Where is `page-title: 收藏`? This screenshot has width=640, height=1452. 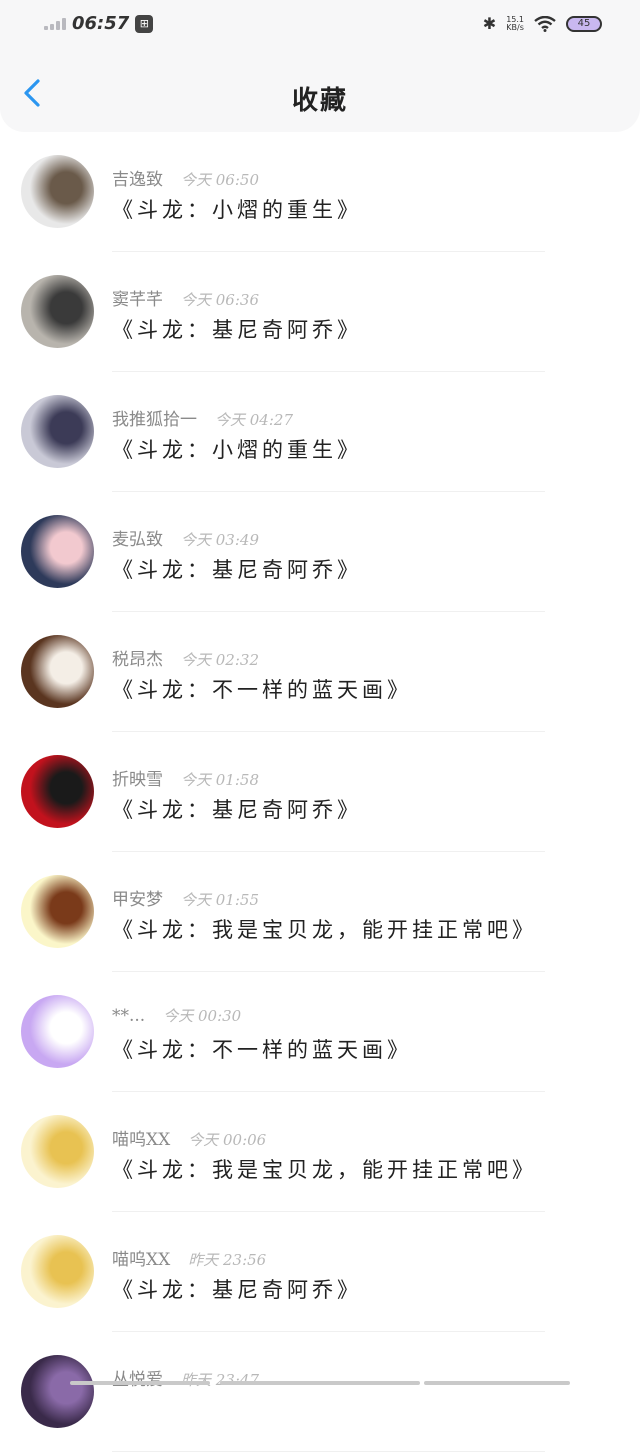 page-title: 收藏 is located at coordinates (320, 98).